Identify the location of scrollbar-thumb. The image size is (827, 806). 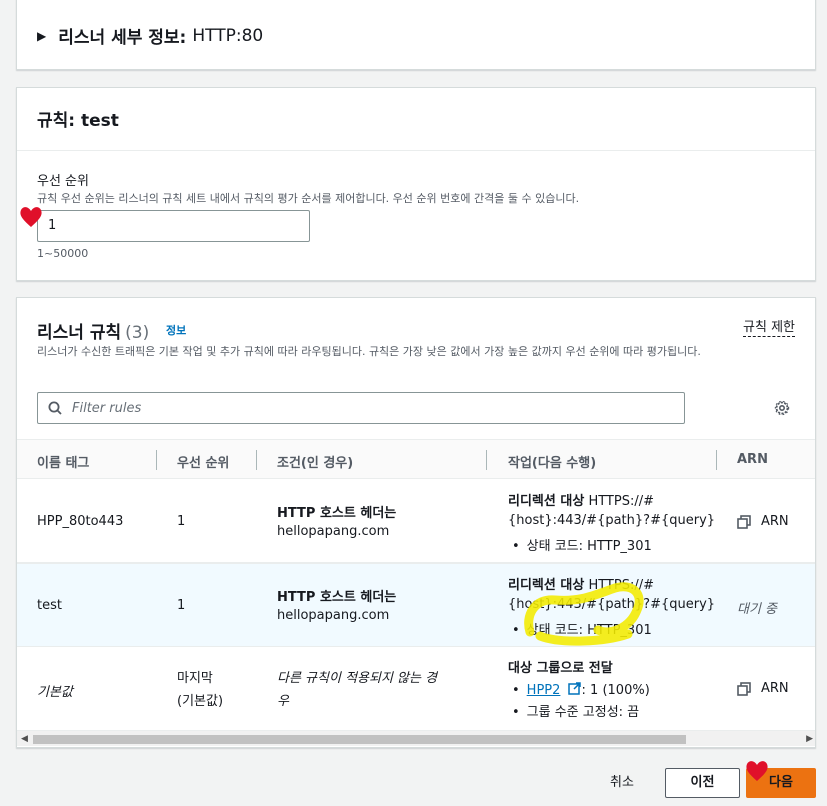
(359, 739).